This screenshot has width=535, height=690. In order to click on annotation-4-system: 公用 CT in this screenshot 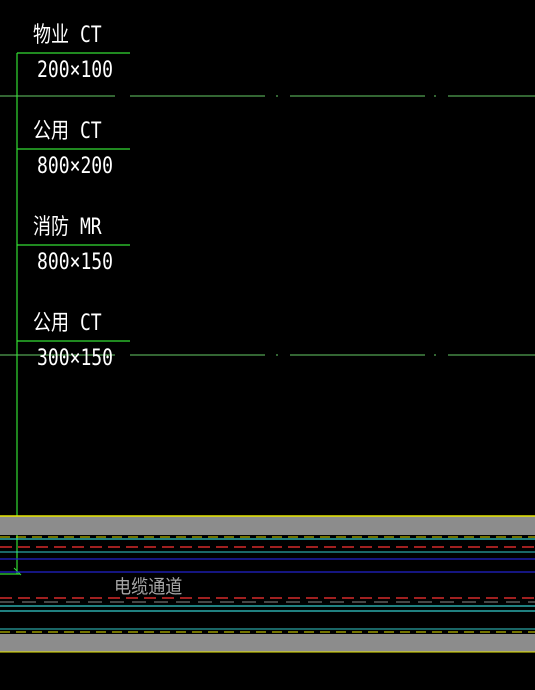, I will do `click(67, 323)`.